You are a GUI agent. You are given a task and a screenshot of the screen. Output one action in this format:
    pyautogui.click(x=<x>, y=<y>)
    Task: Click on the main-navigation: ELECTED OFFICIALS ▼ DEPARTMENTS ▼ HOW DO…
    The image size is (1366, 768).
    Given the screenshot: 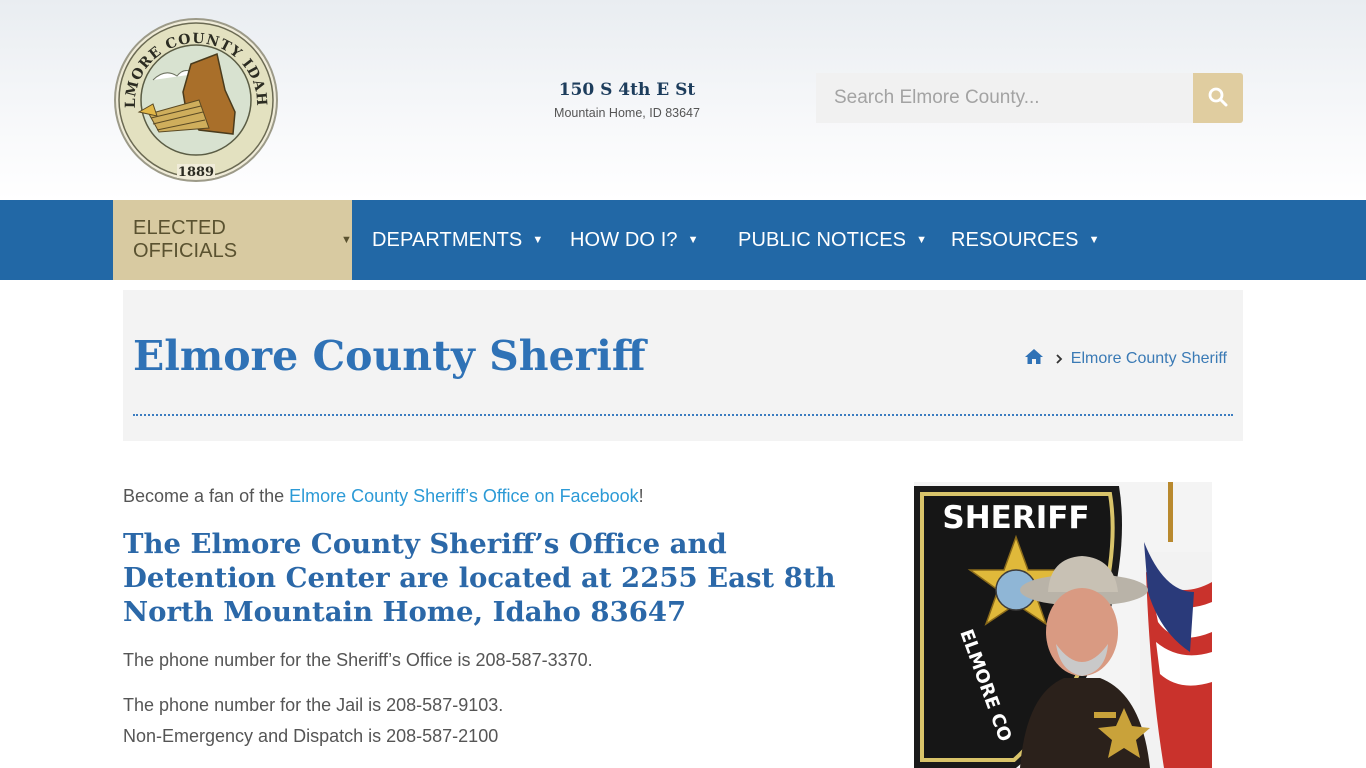 What is the action you would take?
    pyautogui.click(x=683, y=240)
    